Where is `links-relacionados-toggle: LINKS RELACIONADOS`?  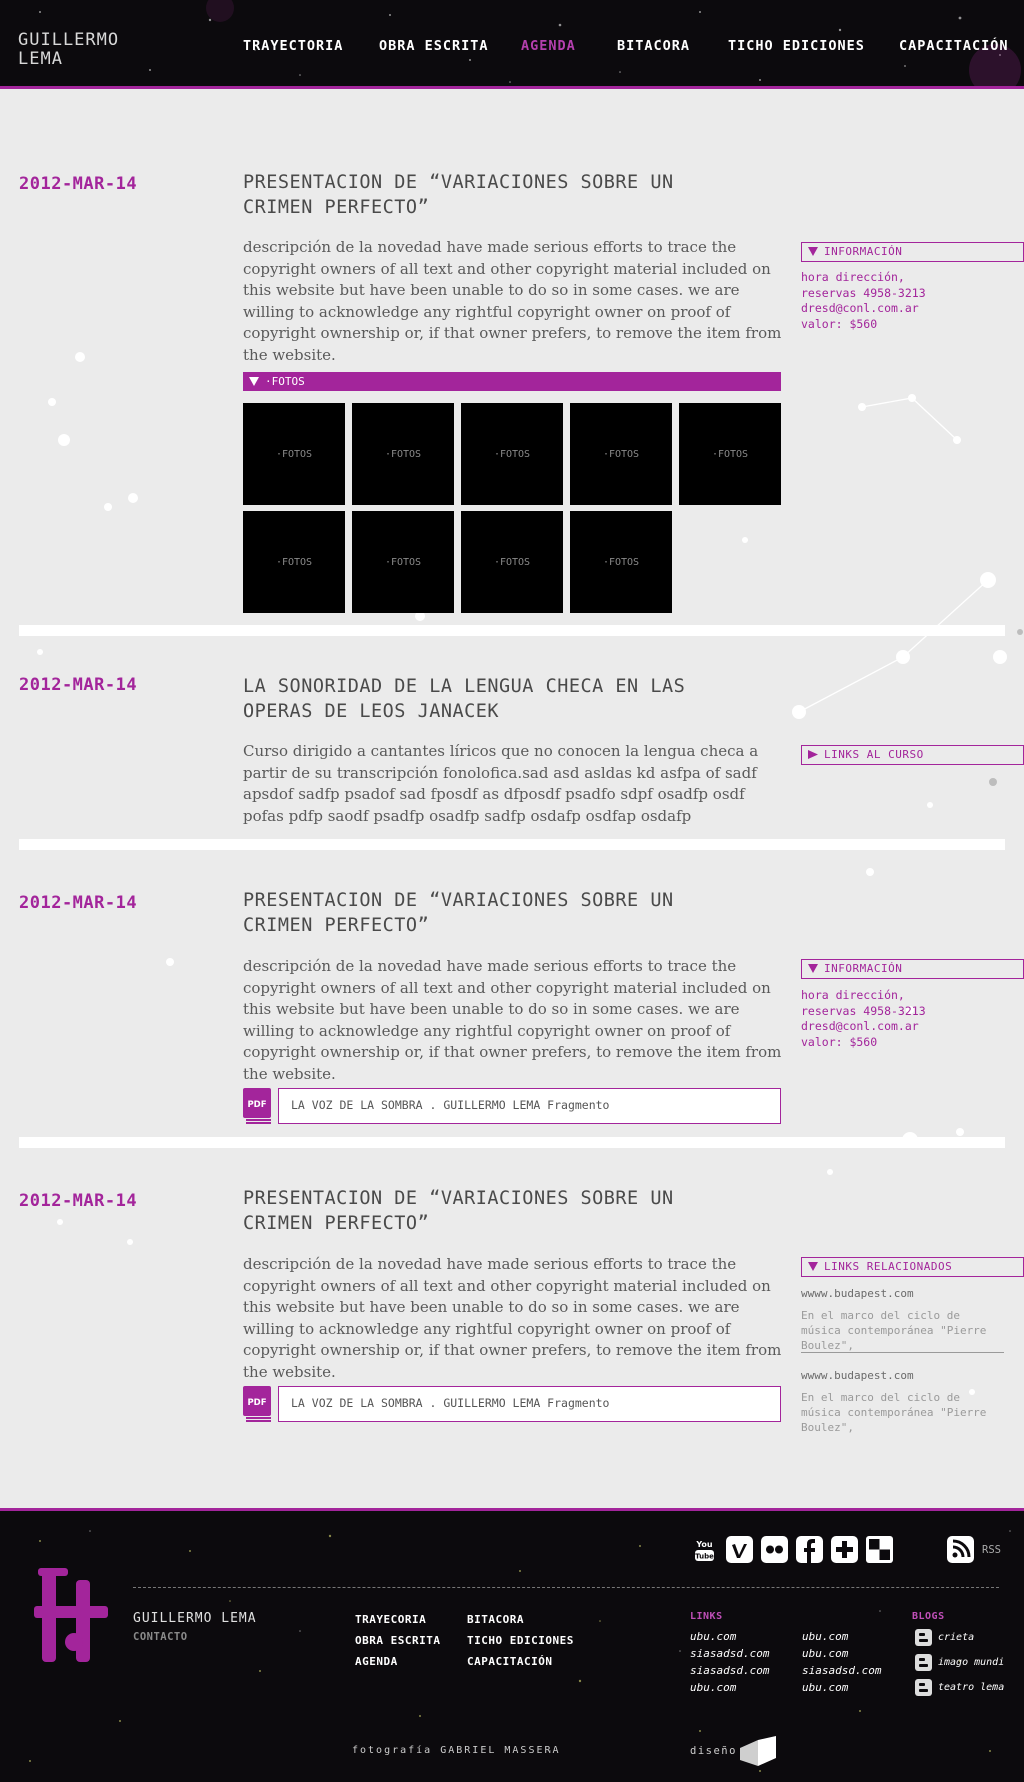 links-relacionados-toggle: LINKS RELACIONADOS is located at coordinates (912, 1267).